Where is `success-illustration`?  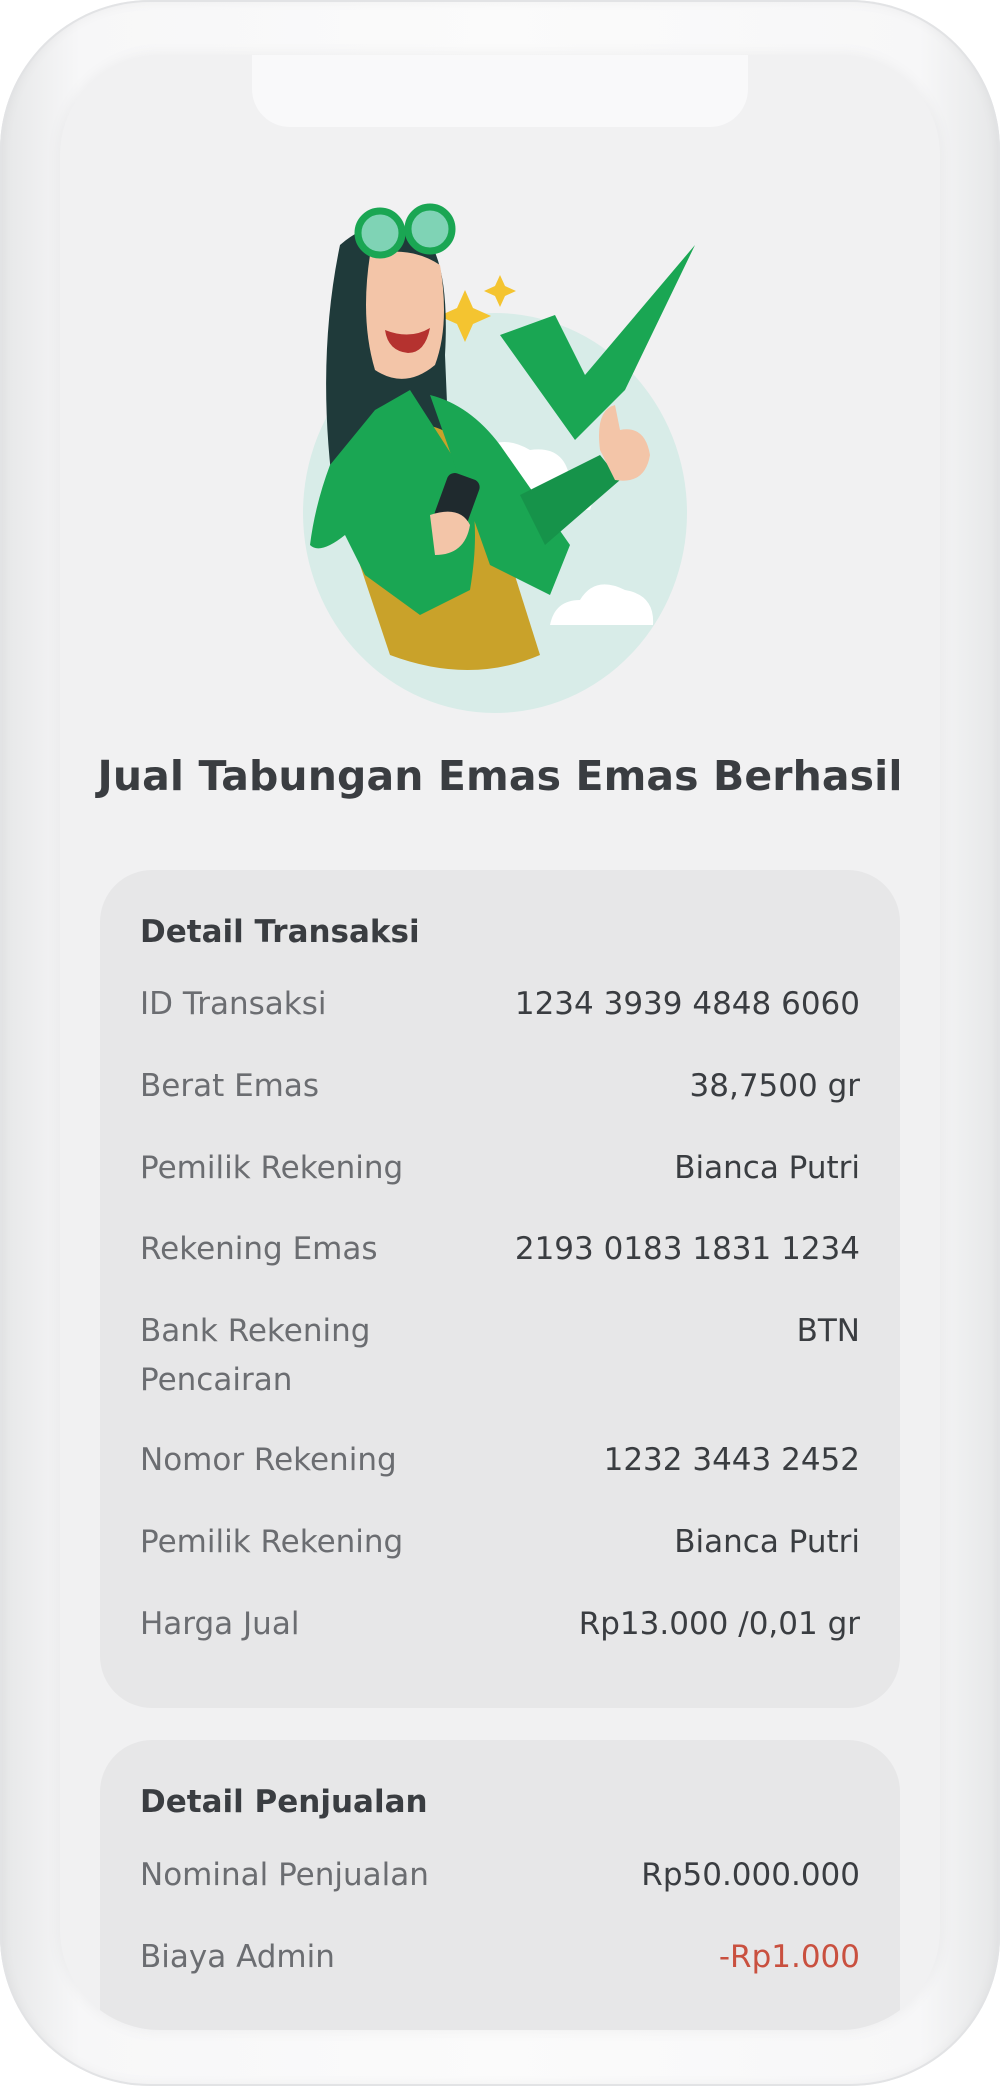 success-illustration is located at coordinates (499, 458).